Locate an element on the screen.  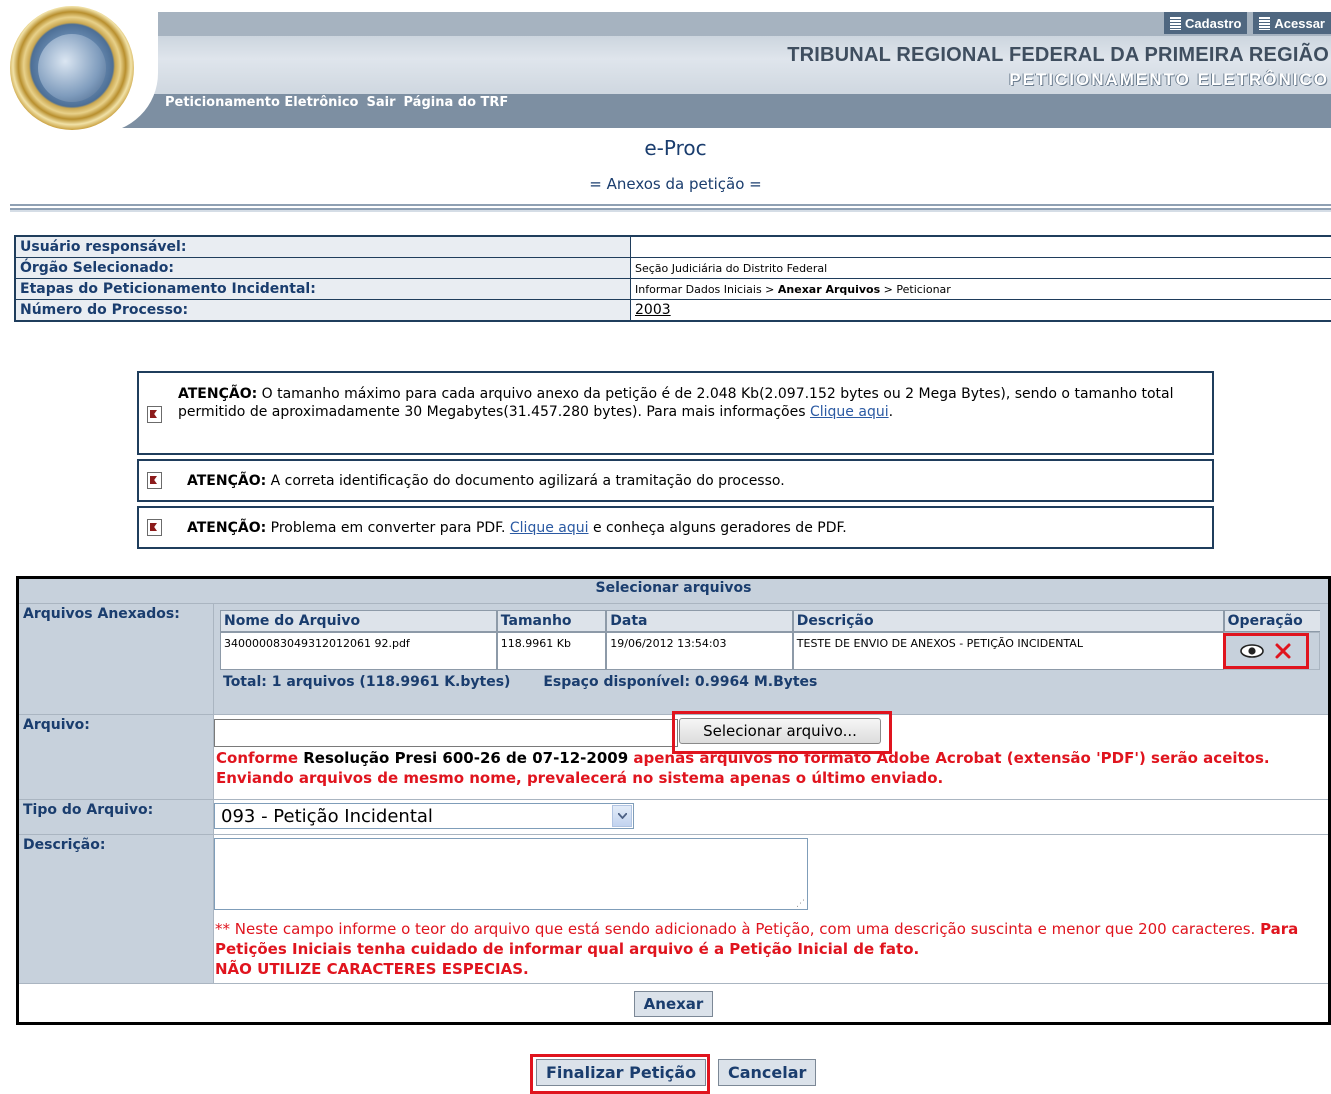
system-name: PETICIONAMENTO ELETRÔNICO is located at coordinates (1169, 80).